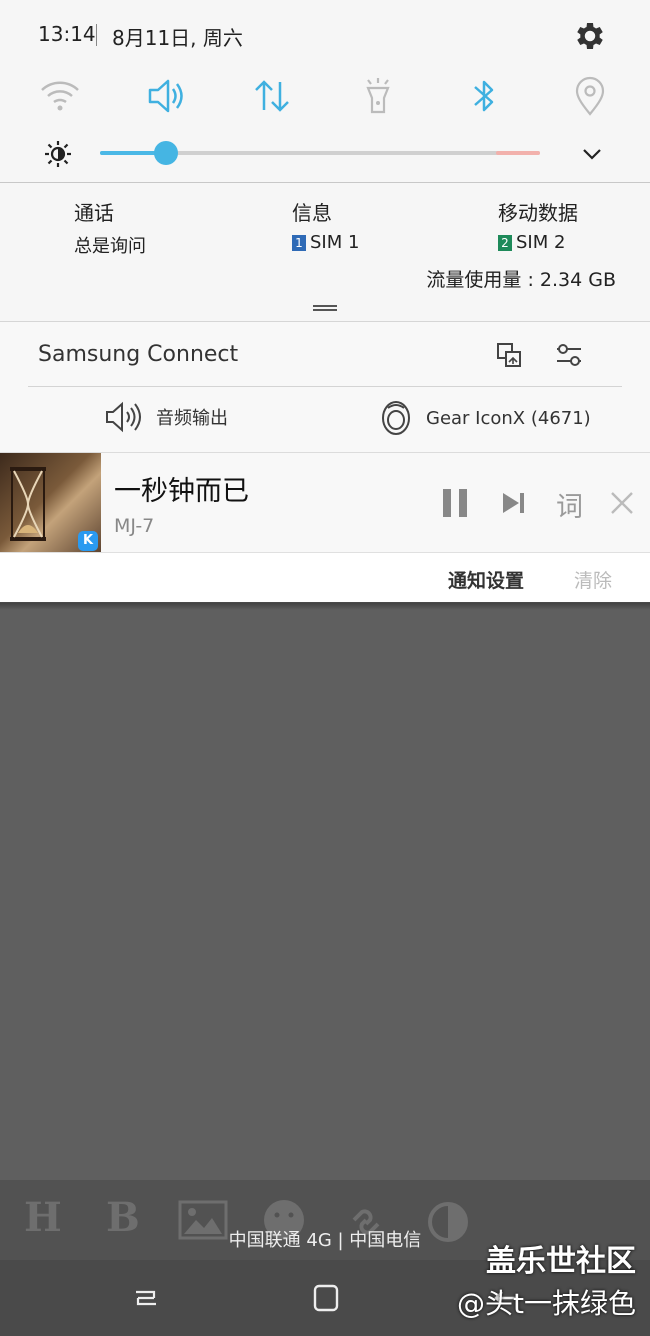 The image size is (650, 1336). What do you see at coordinates (456, 503) in the screenshot?
I see `pause-icon` at bounding box center [456, 503].